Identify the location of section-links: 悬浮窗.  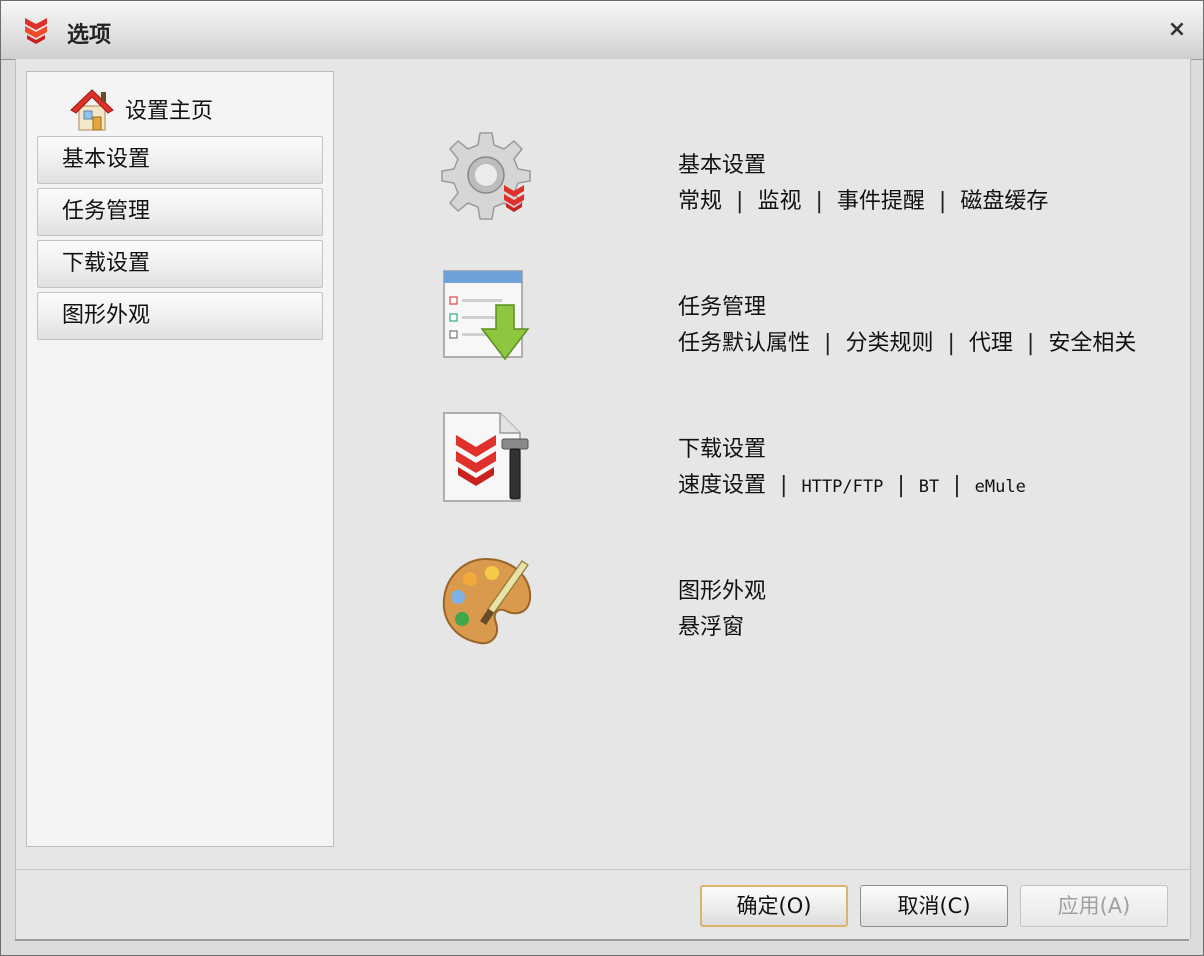
(711, 625).